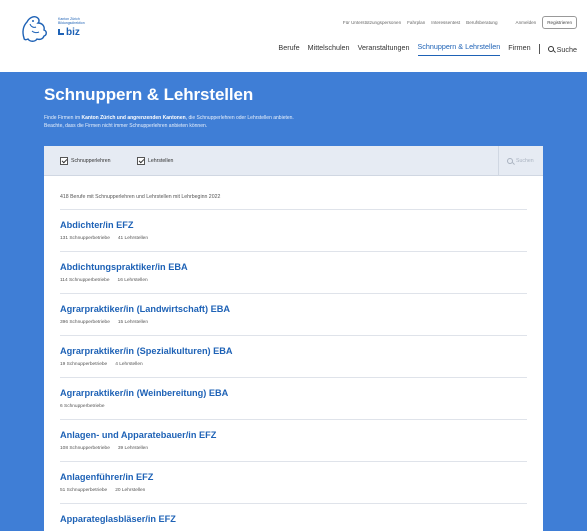  What do you see at coordinates (129, 364) in the screenshot?
I see `lehrstellen-count: 4 Lehrstellen` at bounding box center [129, 364].